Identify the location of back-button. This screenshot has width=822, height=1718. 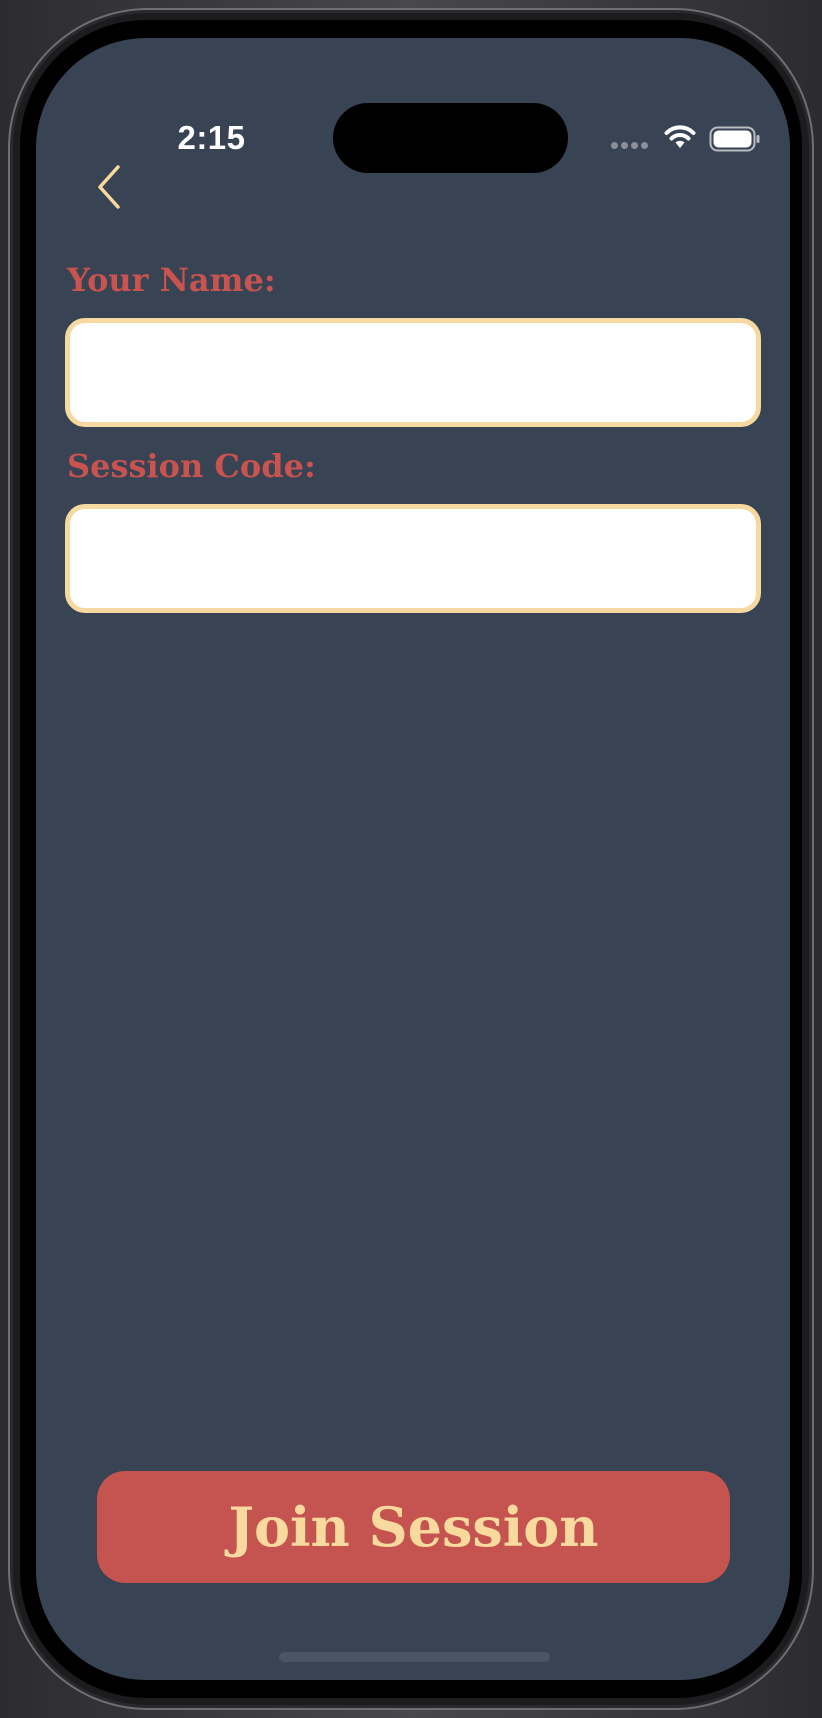
(110, 187).